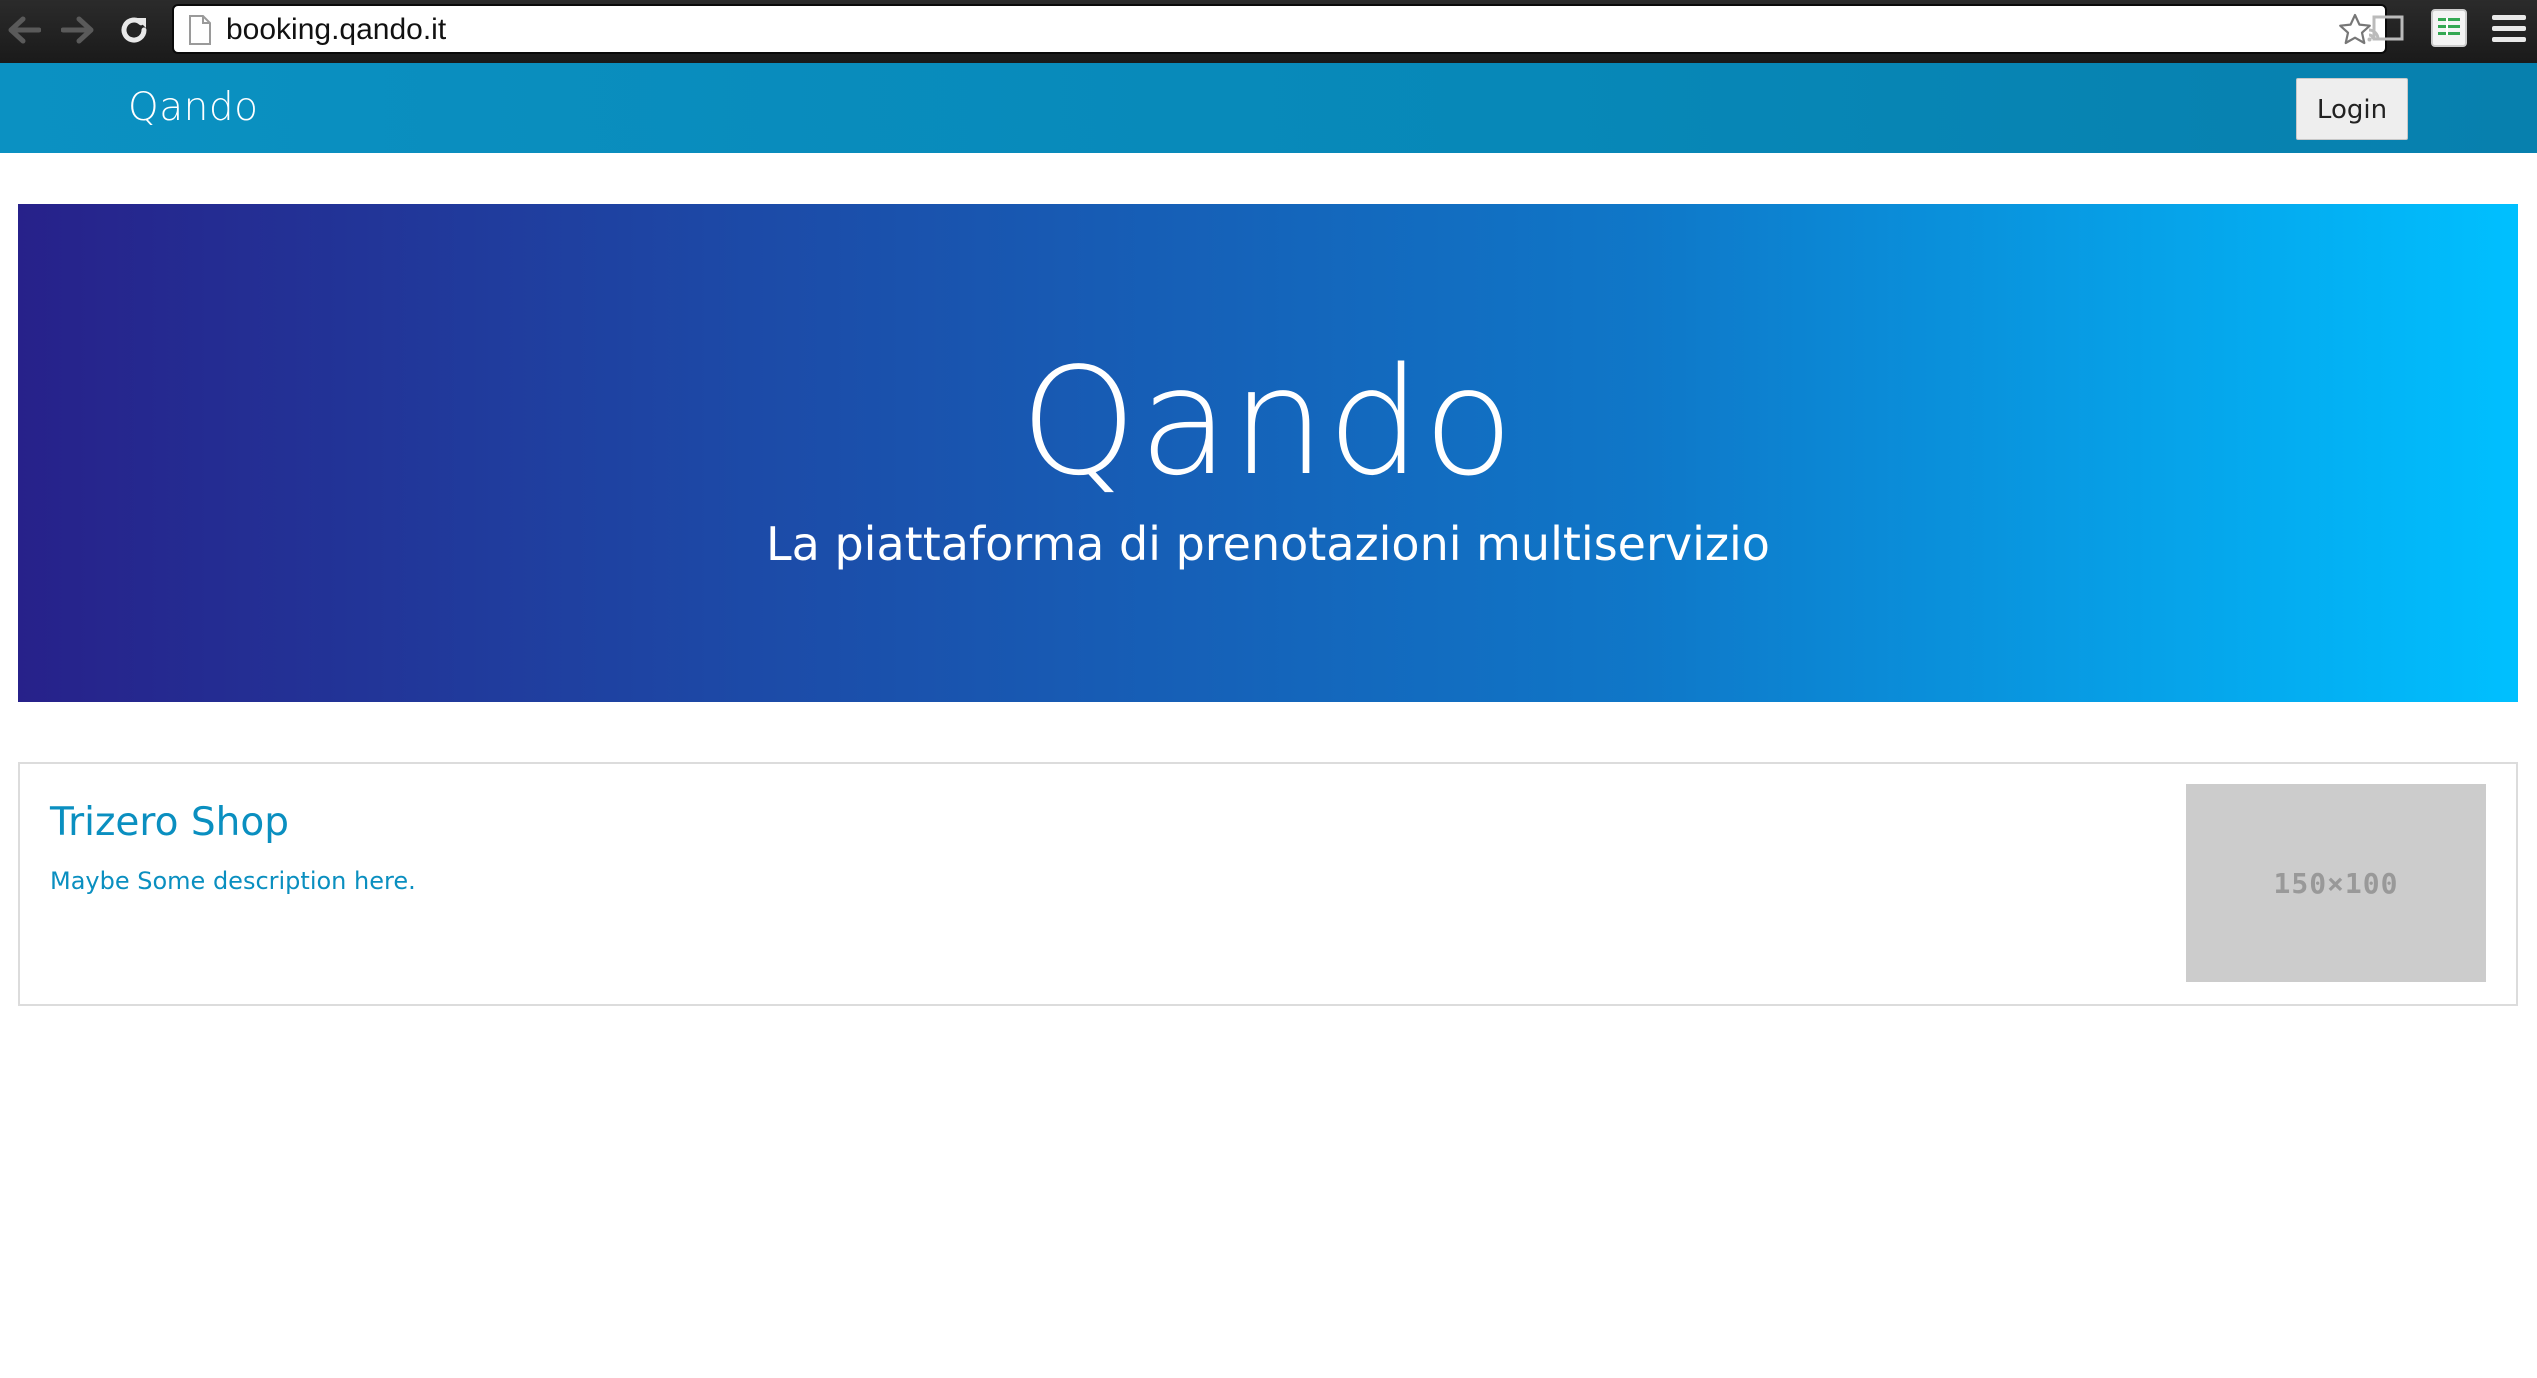 Image resolution: width=2537 pixels, height=1378 pixels. I want to click on back-button, so click(24, 30).